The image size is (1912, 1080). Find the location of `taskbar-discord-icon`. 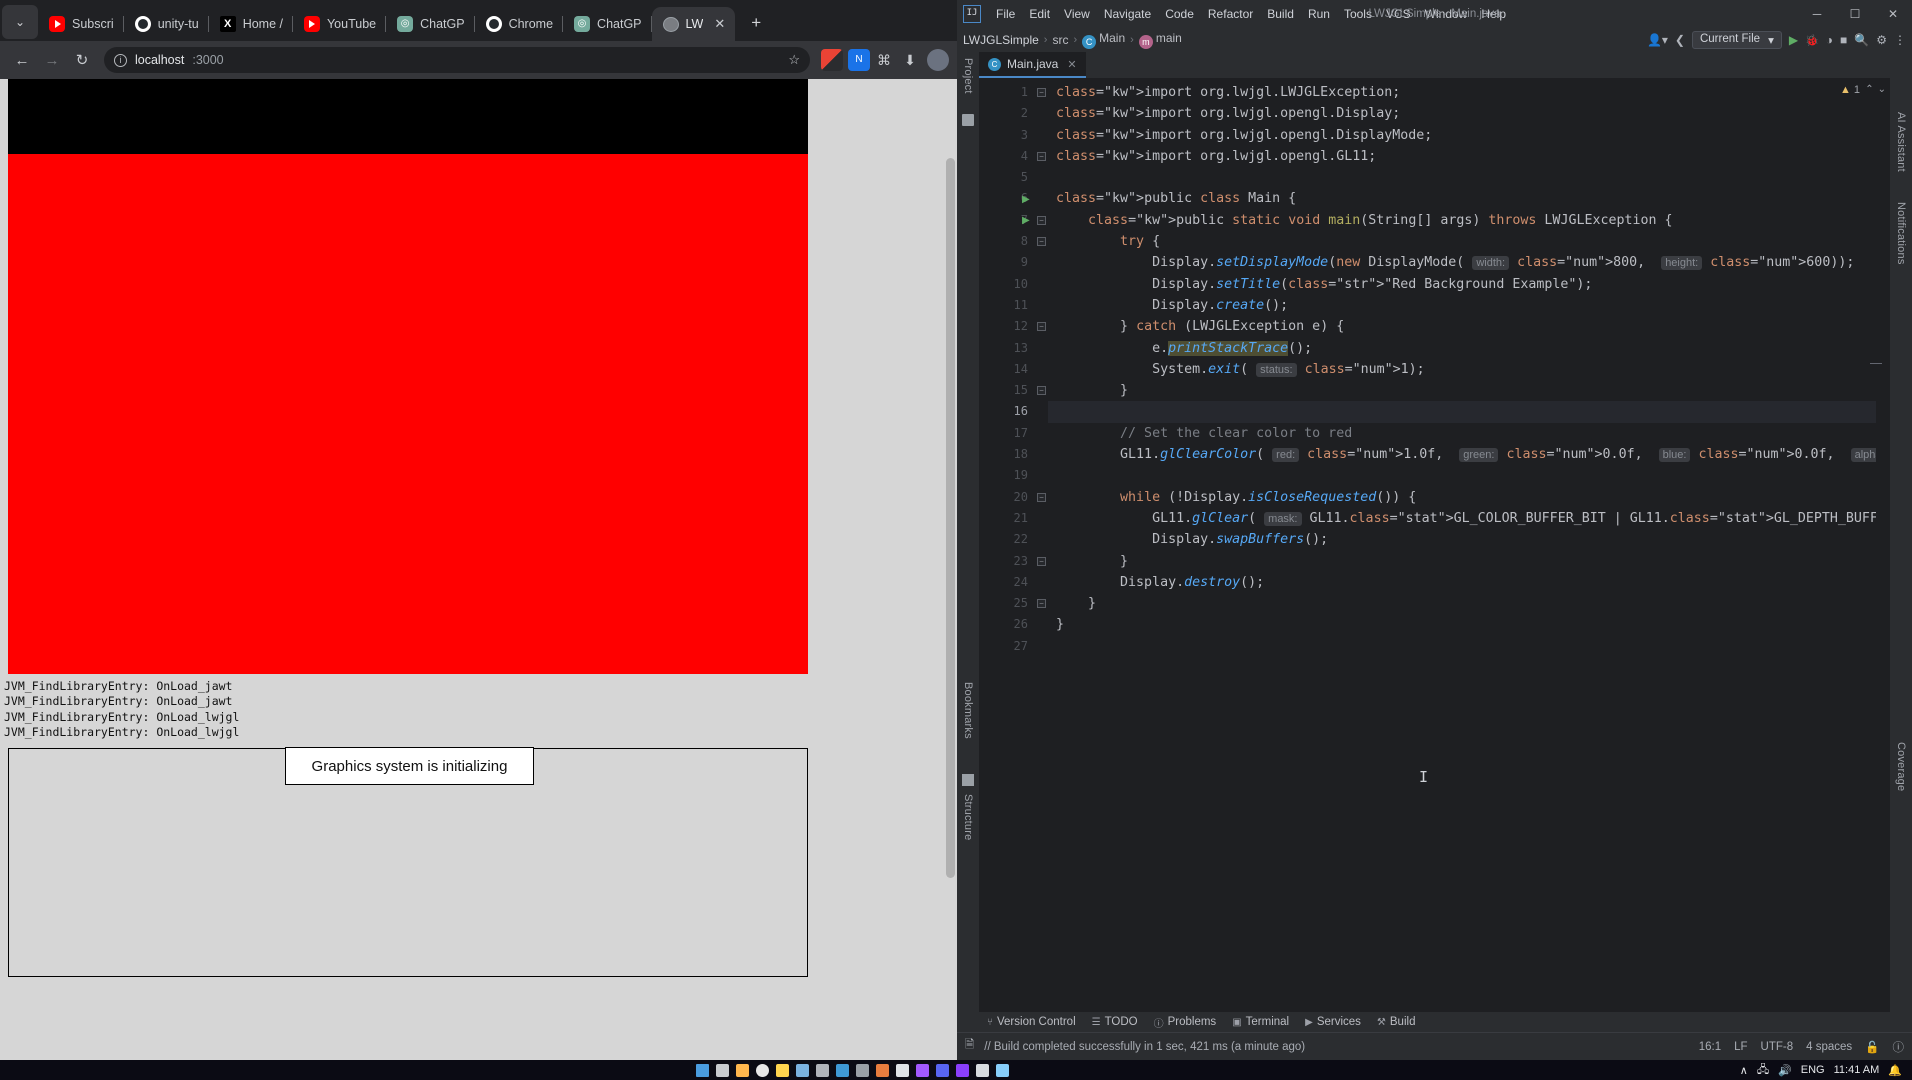

taskbar-discord-icon is located at coordinates (942, 1070).